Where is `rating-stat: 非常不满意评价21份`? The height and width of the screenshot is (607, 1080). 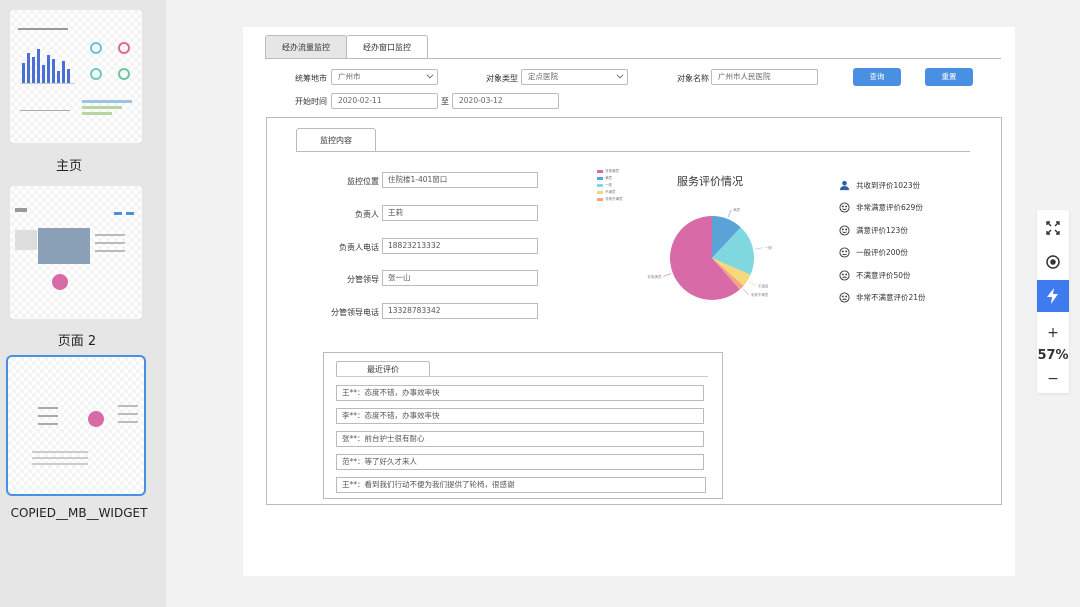
rating-stat: 非常不满意评价21份 is located at coordinates (882, 298).